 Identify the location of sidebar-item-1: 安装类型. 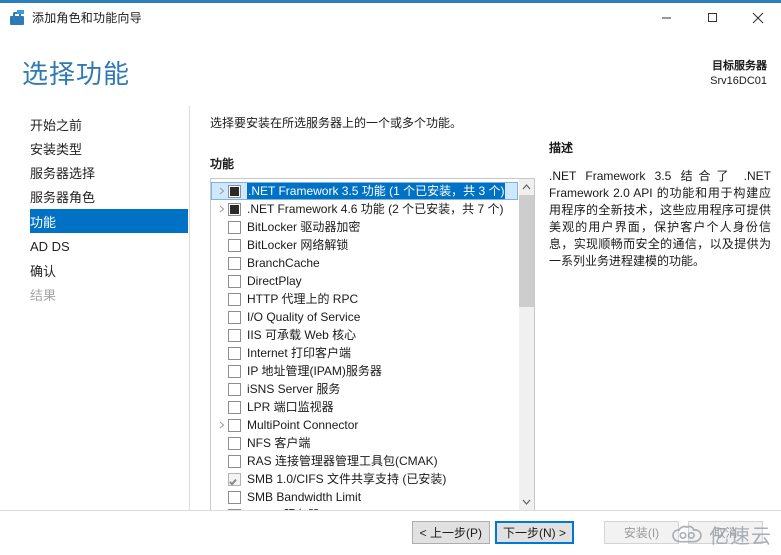
(94, 148).